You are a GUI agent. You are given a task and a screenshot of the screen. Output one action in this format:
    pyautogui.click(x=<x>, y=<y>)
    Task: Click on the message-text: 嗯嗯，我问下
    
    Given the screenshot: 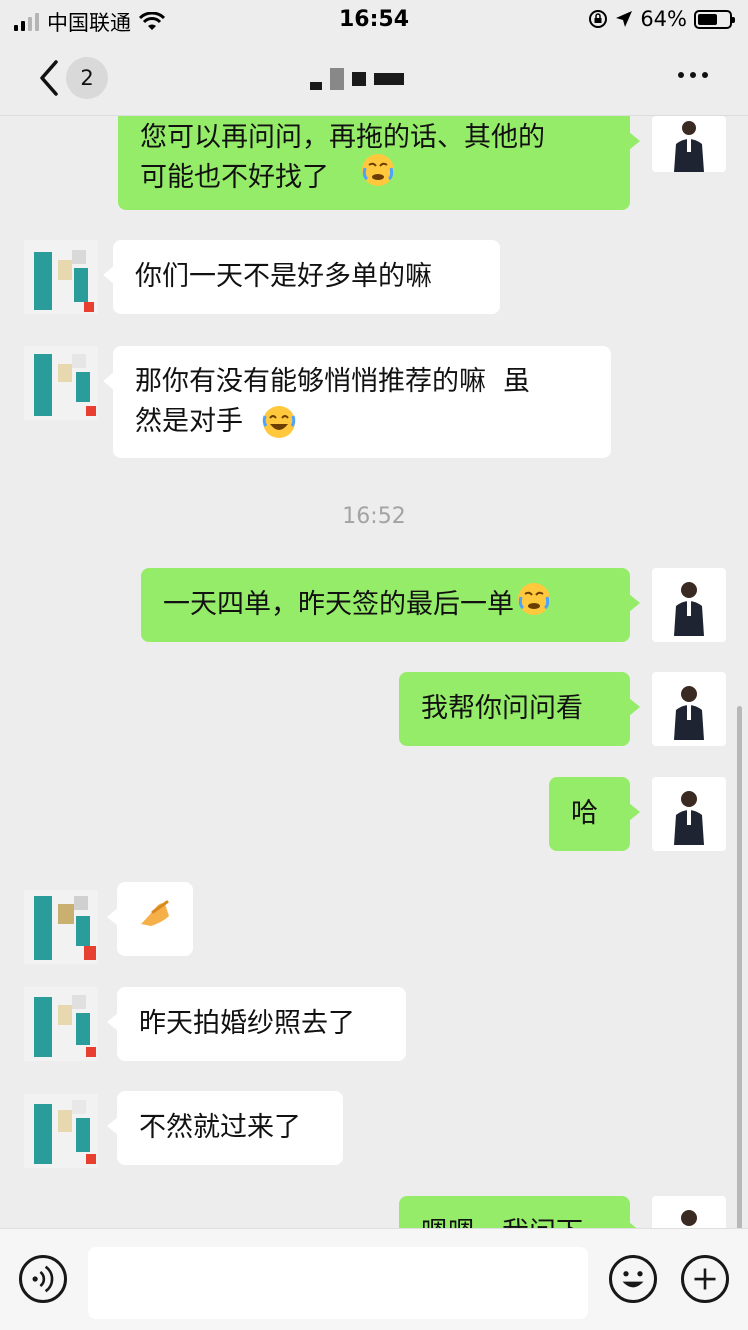 What is the action you would take?
    pyautogui.click(x=502, y=1220)
    